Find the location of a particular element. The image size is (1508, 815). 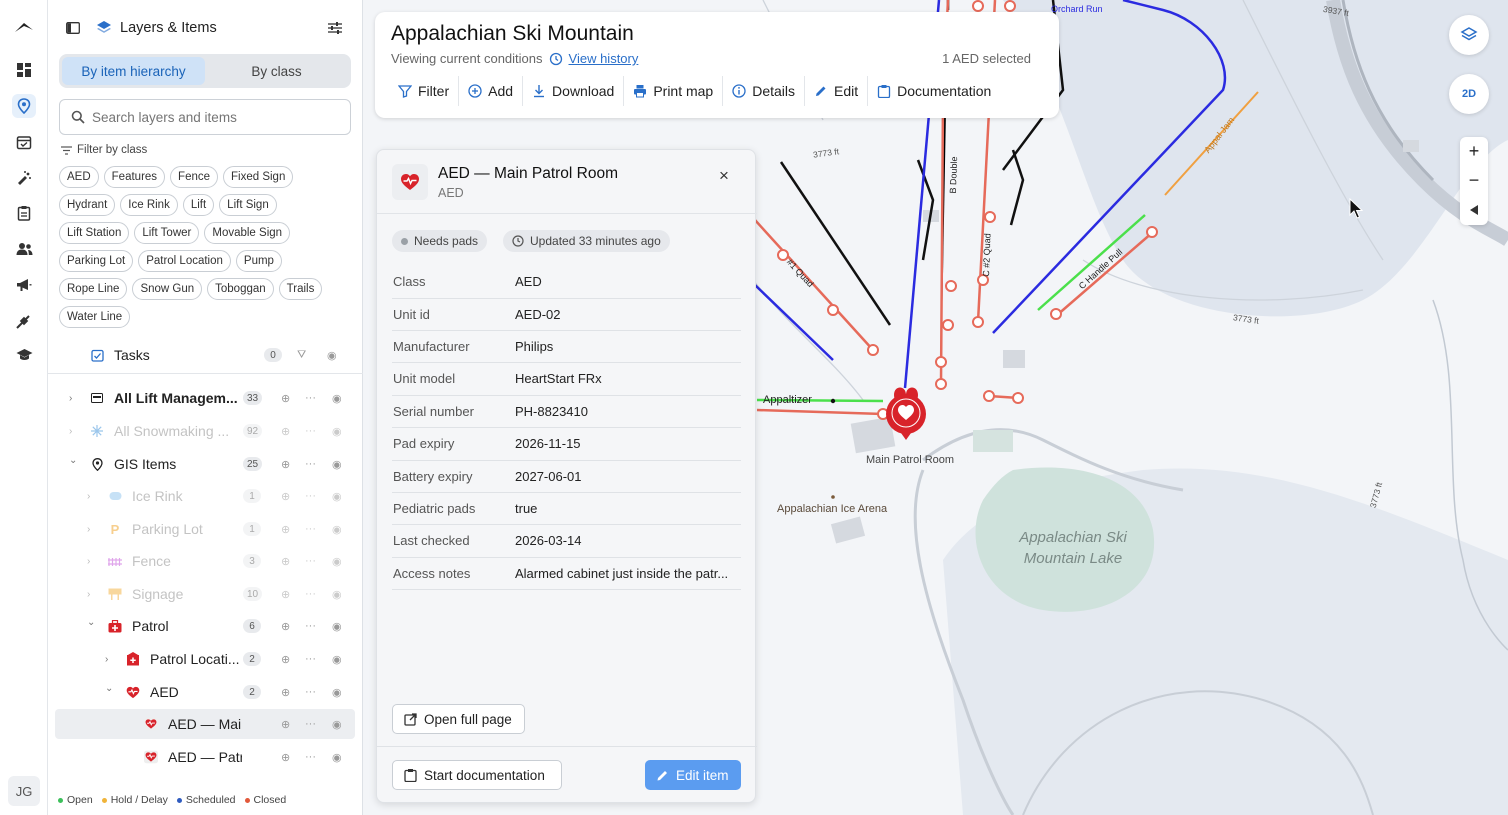

map-label-main-patrol-room: Main Patrol Room is located at coordinates (910, 460).